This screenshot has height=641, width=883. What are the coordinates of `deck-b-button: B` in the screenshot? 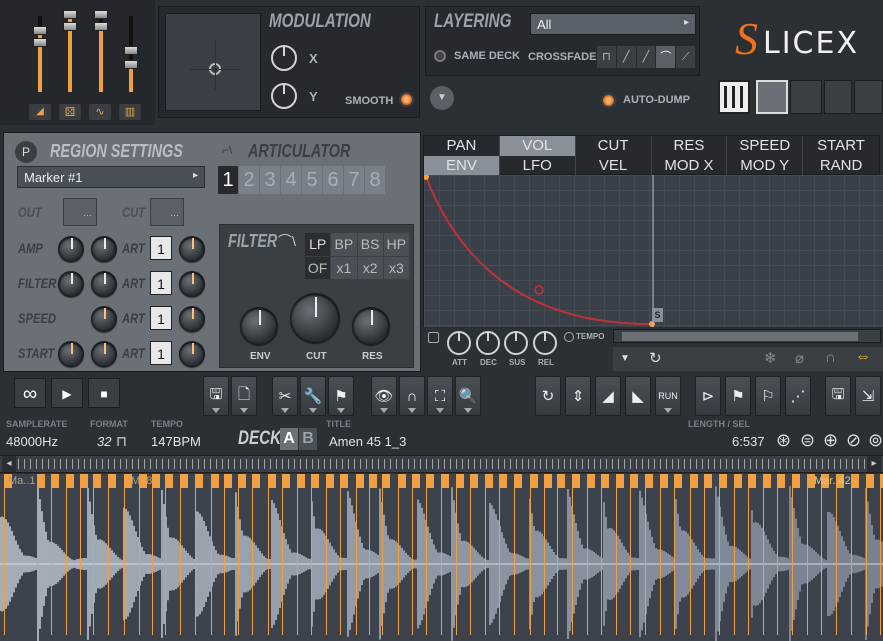 It's located at (308, 439).